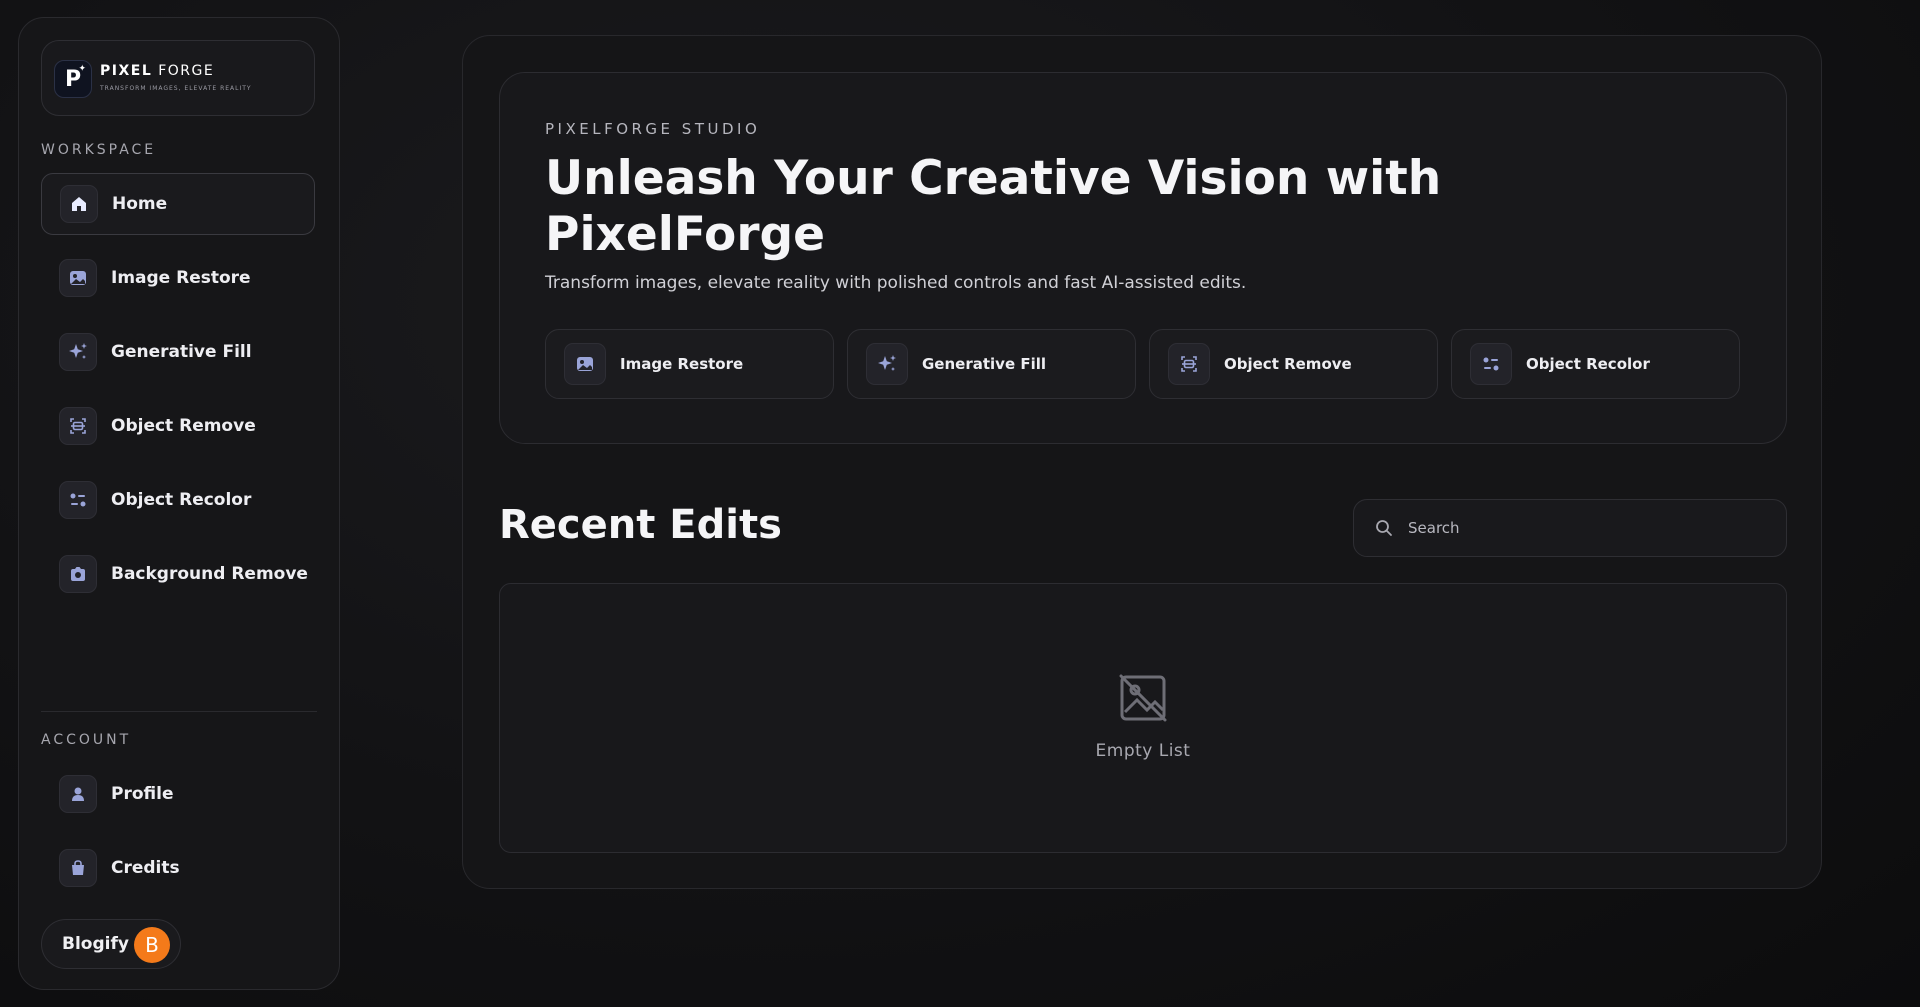 The width and height of the screenshot is (1920, 1007). What do you see at coordinates (682, 364) in the screenshot?
I see `quick-action-label: Image Restore` at bounding box center [682, 364].